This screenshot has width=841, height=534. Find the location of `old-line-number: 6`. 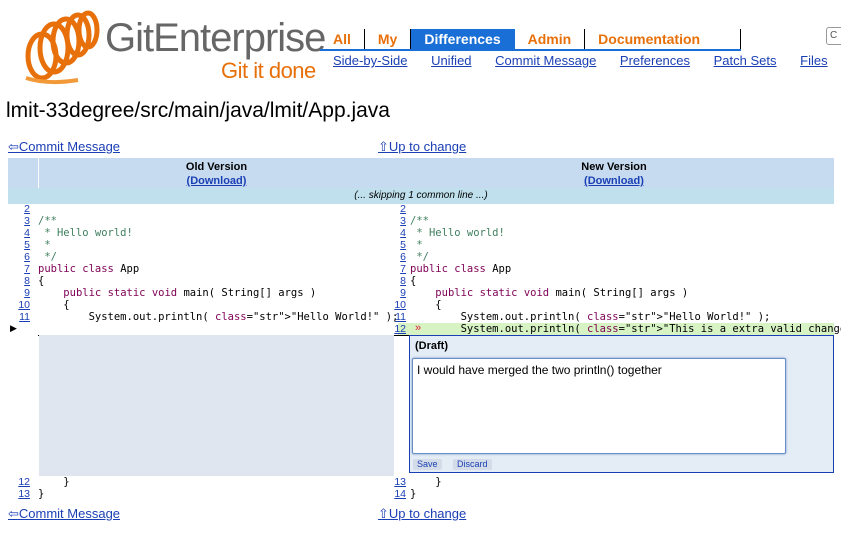

old-line-number: 6 is located at coordinates (20, 257).